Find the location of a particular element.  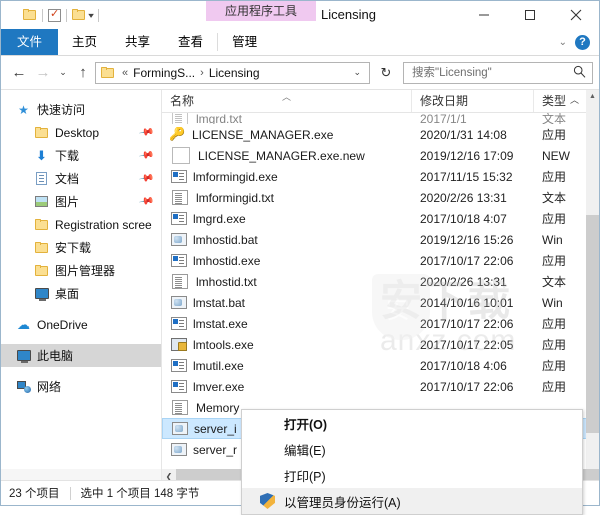

table-row: lmstat.exe 2017/10/17 22:06 应用 is located at coordinates (380, 323).